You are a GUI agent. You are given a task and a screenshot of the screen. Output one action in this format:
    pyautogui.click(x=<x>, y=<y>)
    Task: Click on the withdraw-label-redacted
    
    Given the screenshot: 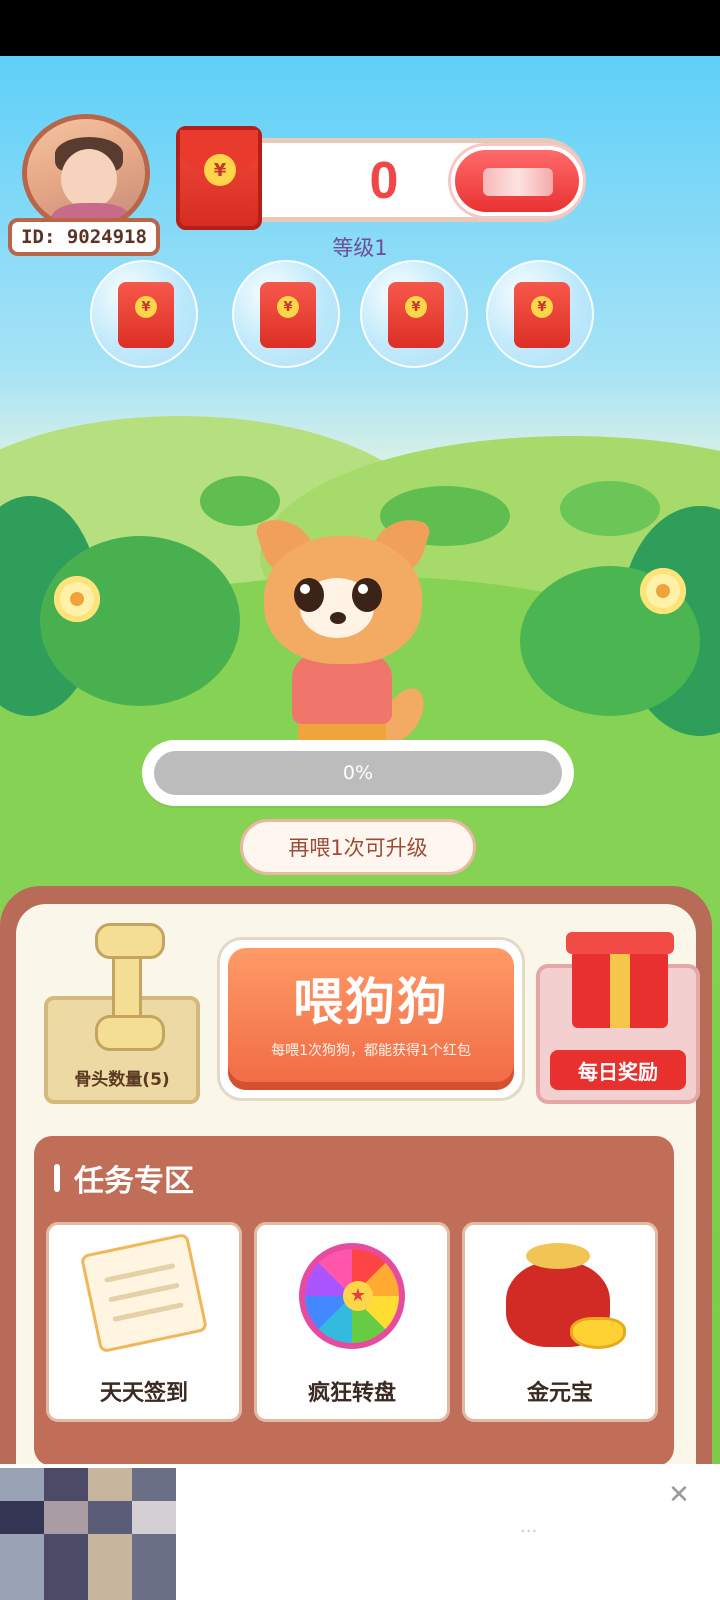 What is the action you would take?
    pyautogui.click(x=518, y=182)
    